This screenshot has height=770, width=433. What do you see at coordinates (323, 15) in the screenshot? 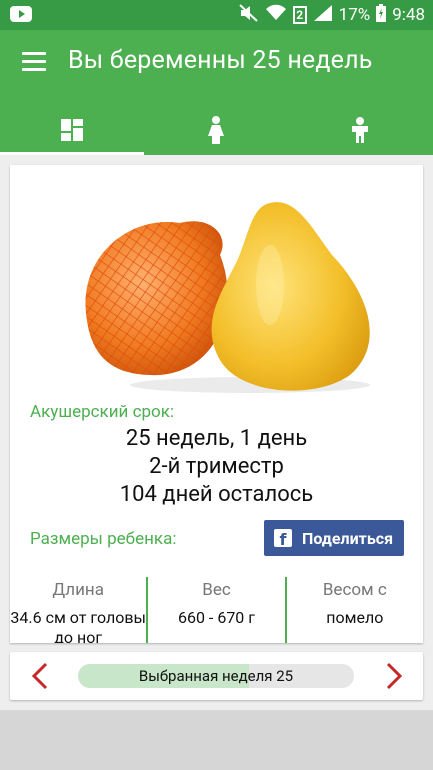
I see `signal-icon` at bounding box center [323, 15].